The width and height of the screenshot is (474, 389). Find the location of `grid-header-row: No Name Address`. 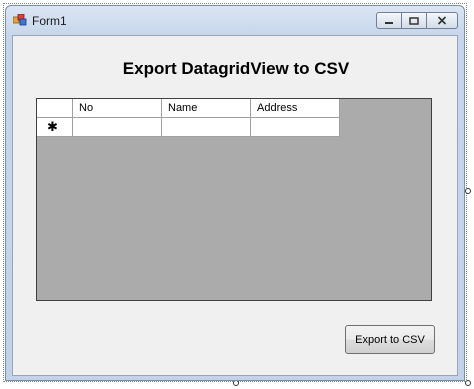

grid-header-row: No Name Address is located at coordinates (188, 108).